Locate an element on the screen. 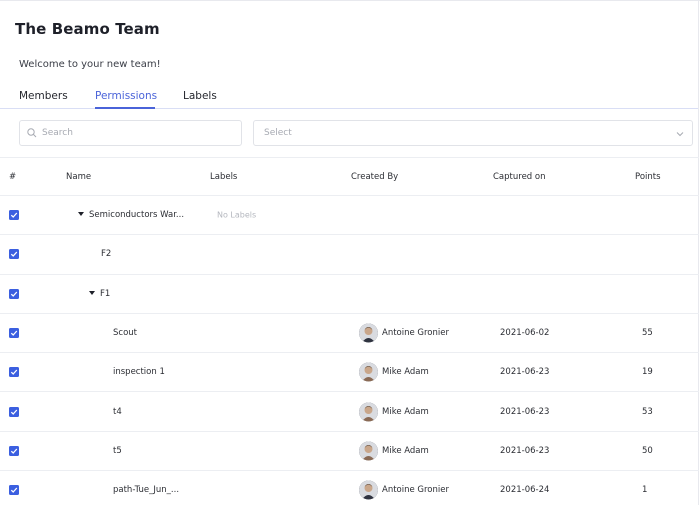 The height and width of the screenshot is (505, 700). header-captured-on: Captured on is located at coordinates (519, 177).